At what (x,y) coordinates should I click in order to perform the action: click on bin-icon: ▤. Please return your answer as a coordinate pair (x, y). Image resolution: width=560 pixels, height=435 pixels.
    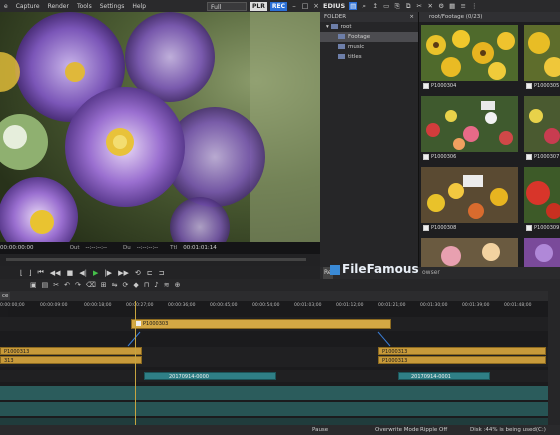
    Looking at the image, I should click on (353, 6).